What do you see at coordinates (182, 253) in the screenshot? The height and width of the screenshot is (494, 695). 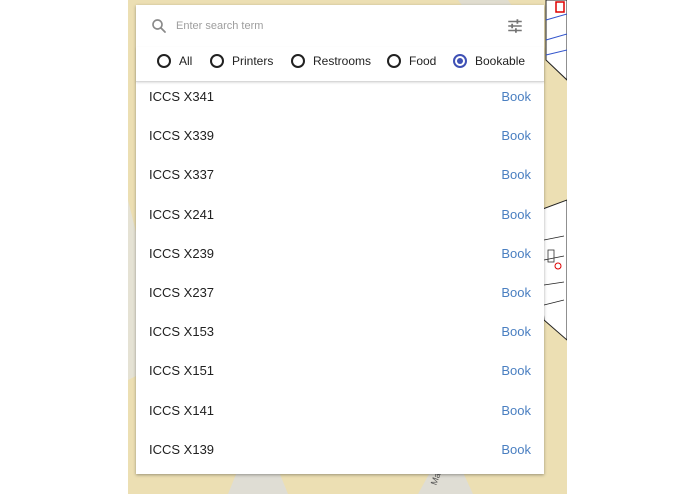 I see `room-name: ICCS X239` at bounding box center [182, 253].